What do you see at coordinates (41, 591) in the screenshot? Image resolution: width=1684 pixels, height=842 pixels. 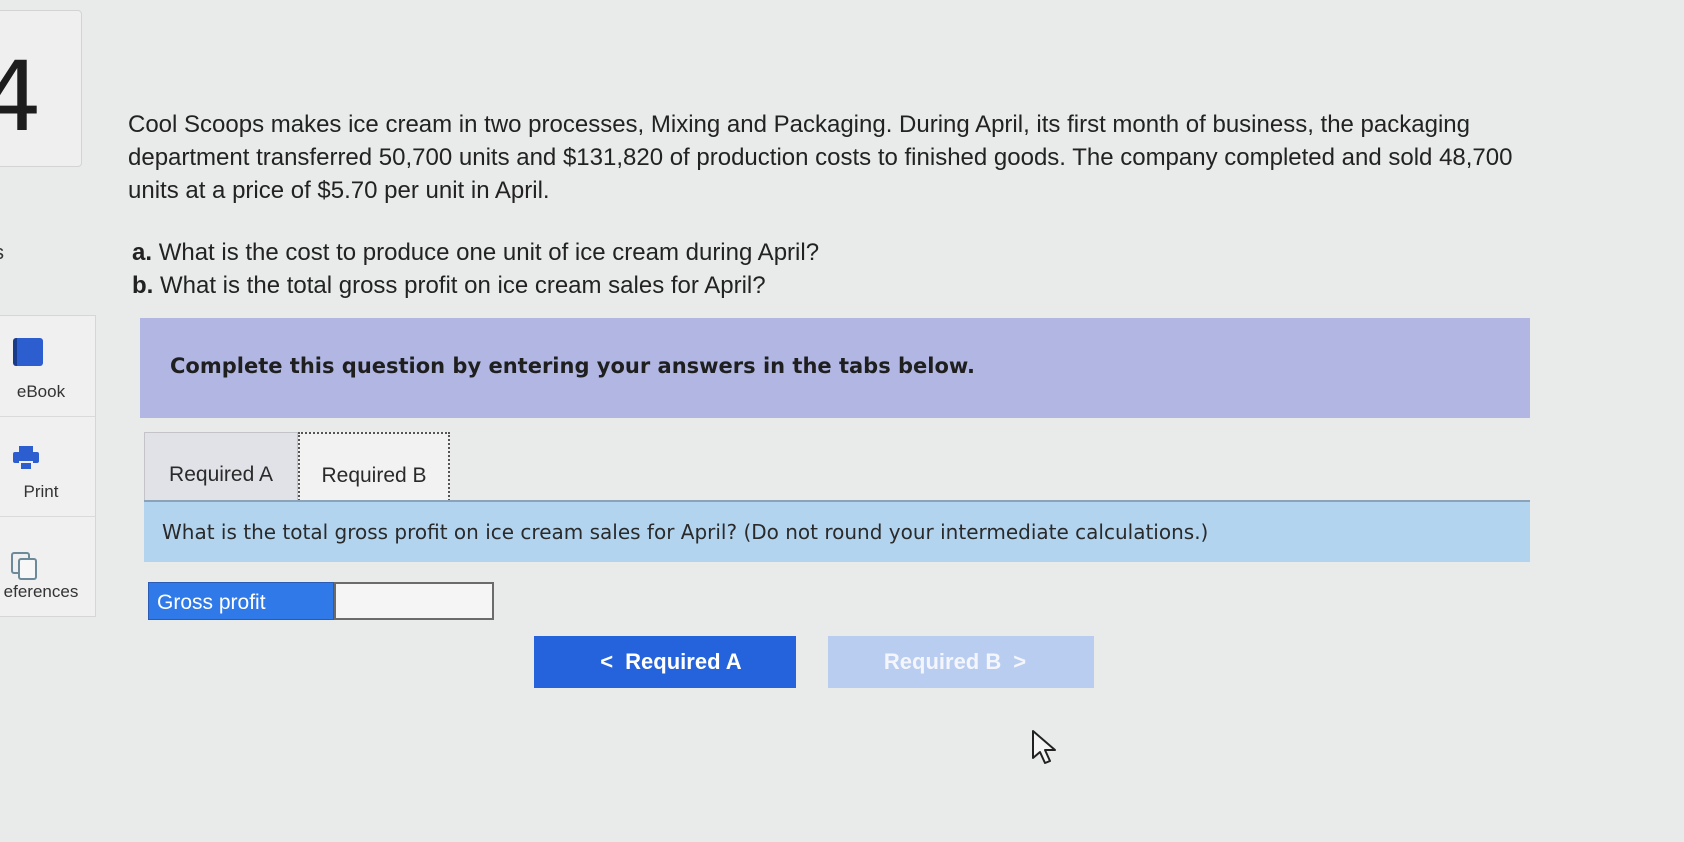 I see `sidebar-item-label: eferences` at bounding box center [41, 591].